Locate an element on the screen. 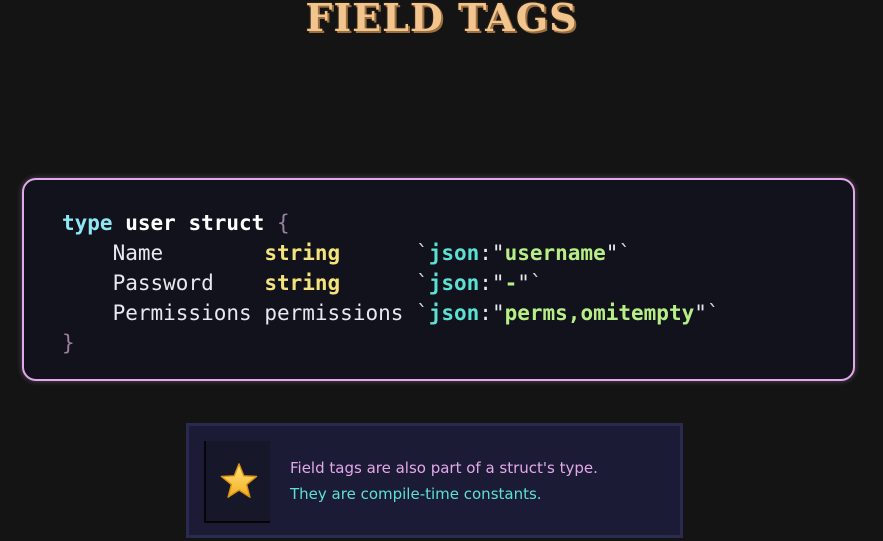 Image resolution: width=883 pixels, height=541 pixels. struct-name: user is located at coordinates (150, 223).